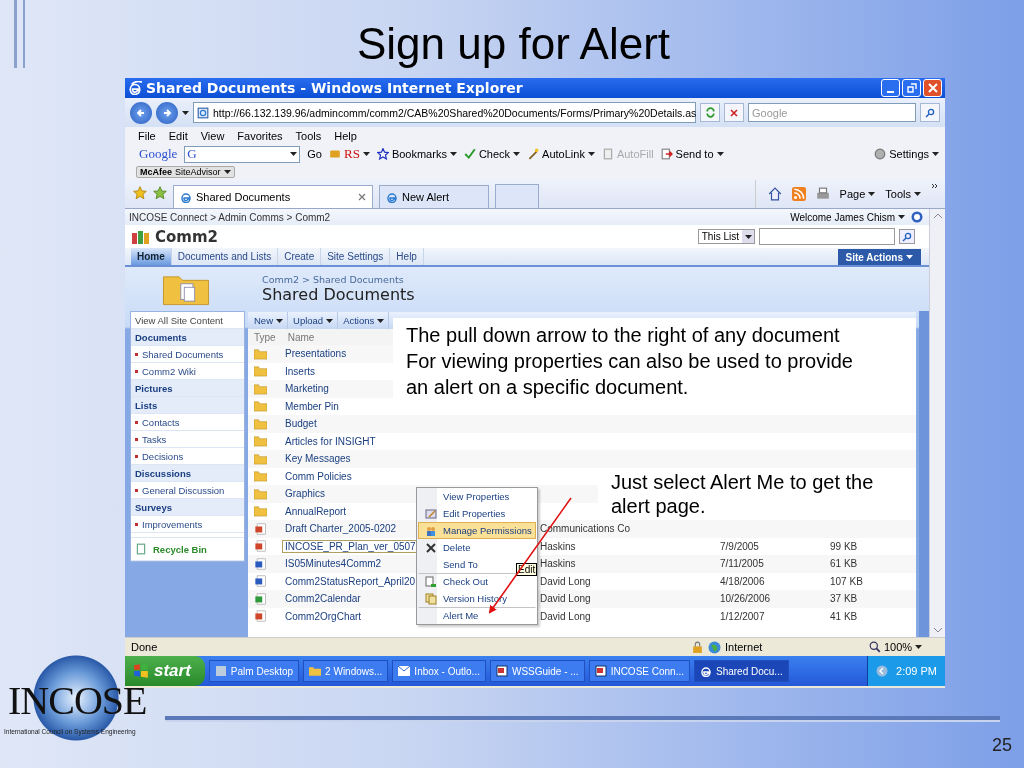 The height and width of the screenshot is (768, 1024). Describe the element at coordinates (140, 193) in the screenshot. I see `star-icon` at that location.